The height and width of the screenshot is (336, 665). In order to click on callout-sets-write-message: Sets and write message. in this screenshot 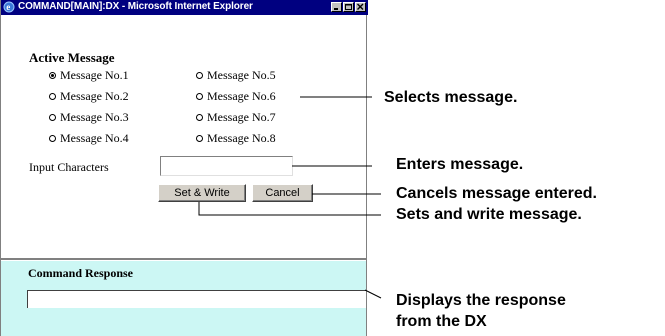, I will do `click(489, 214)`.